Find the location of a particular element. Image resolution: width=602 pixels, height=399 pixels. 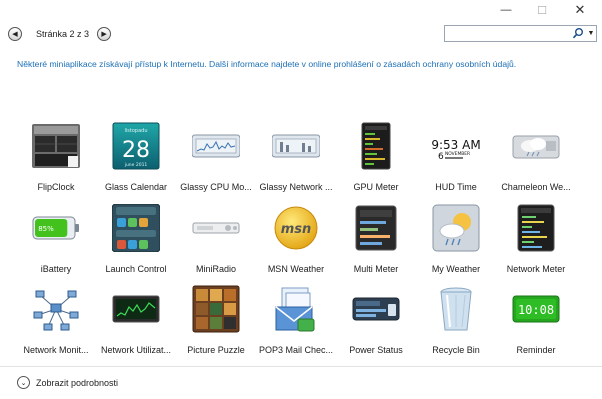

search-dropdown-button: ▼ is located at coordinates (591, 33).